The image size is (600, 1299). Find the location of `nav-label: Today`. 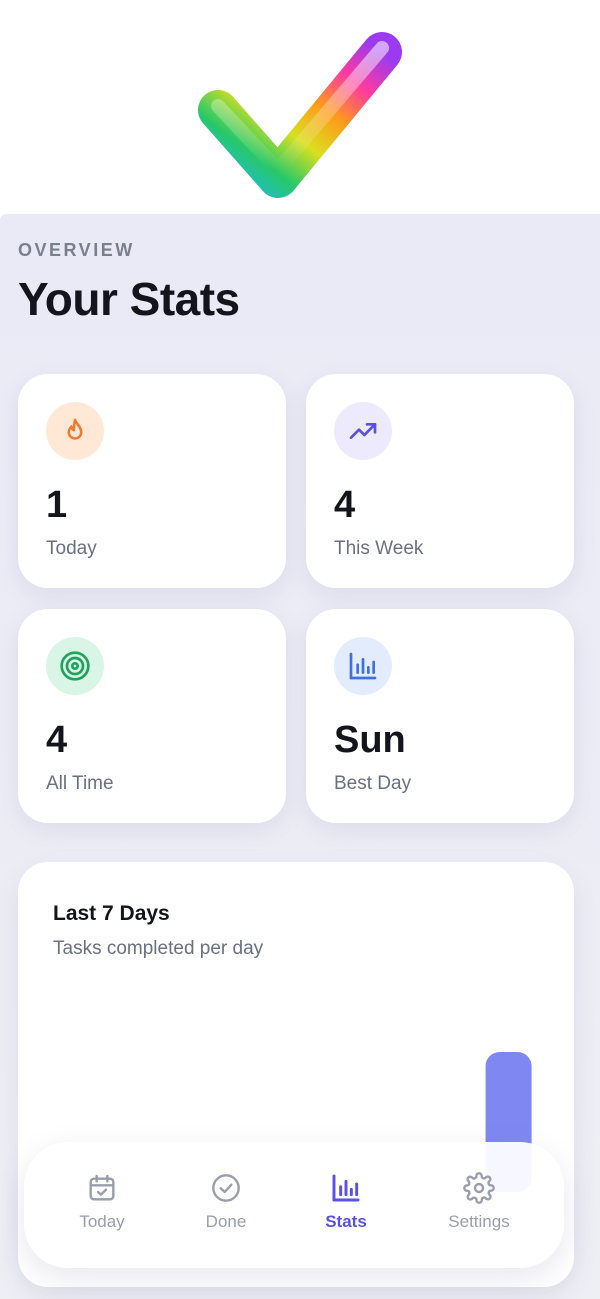

nav-label: Today is located at coordinates (102, 1221).